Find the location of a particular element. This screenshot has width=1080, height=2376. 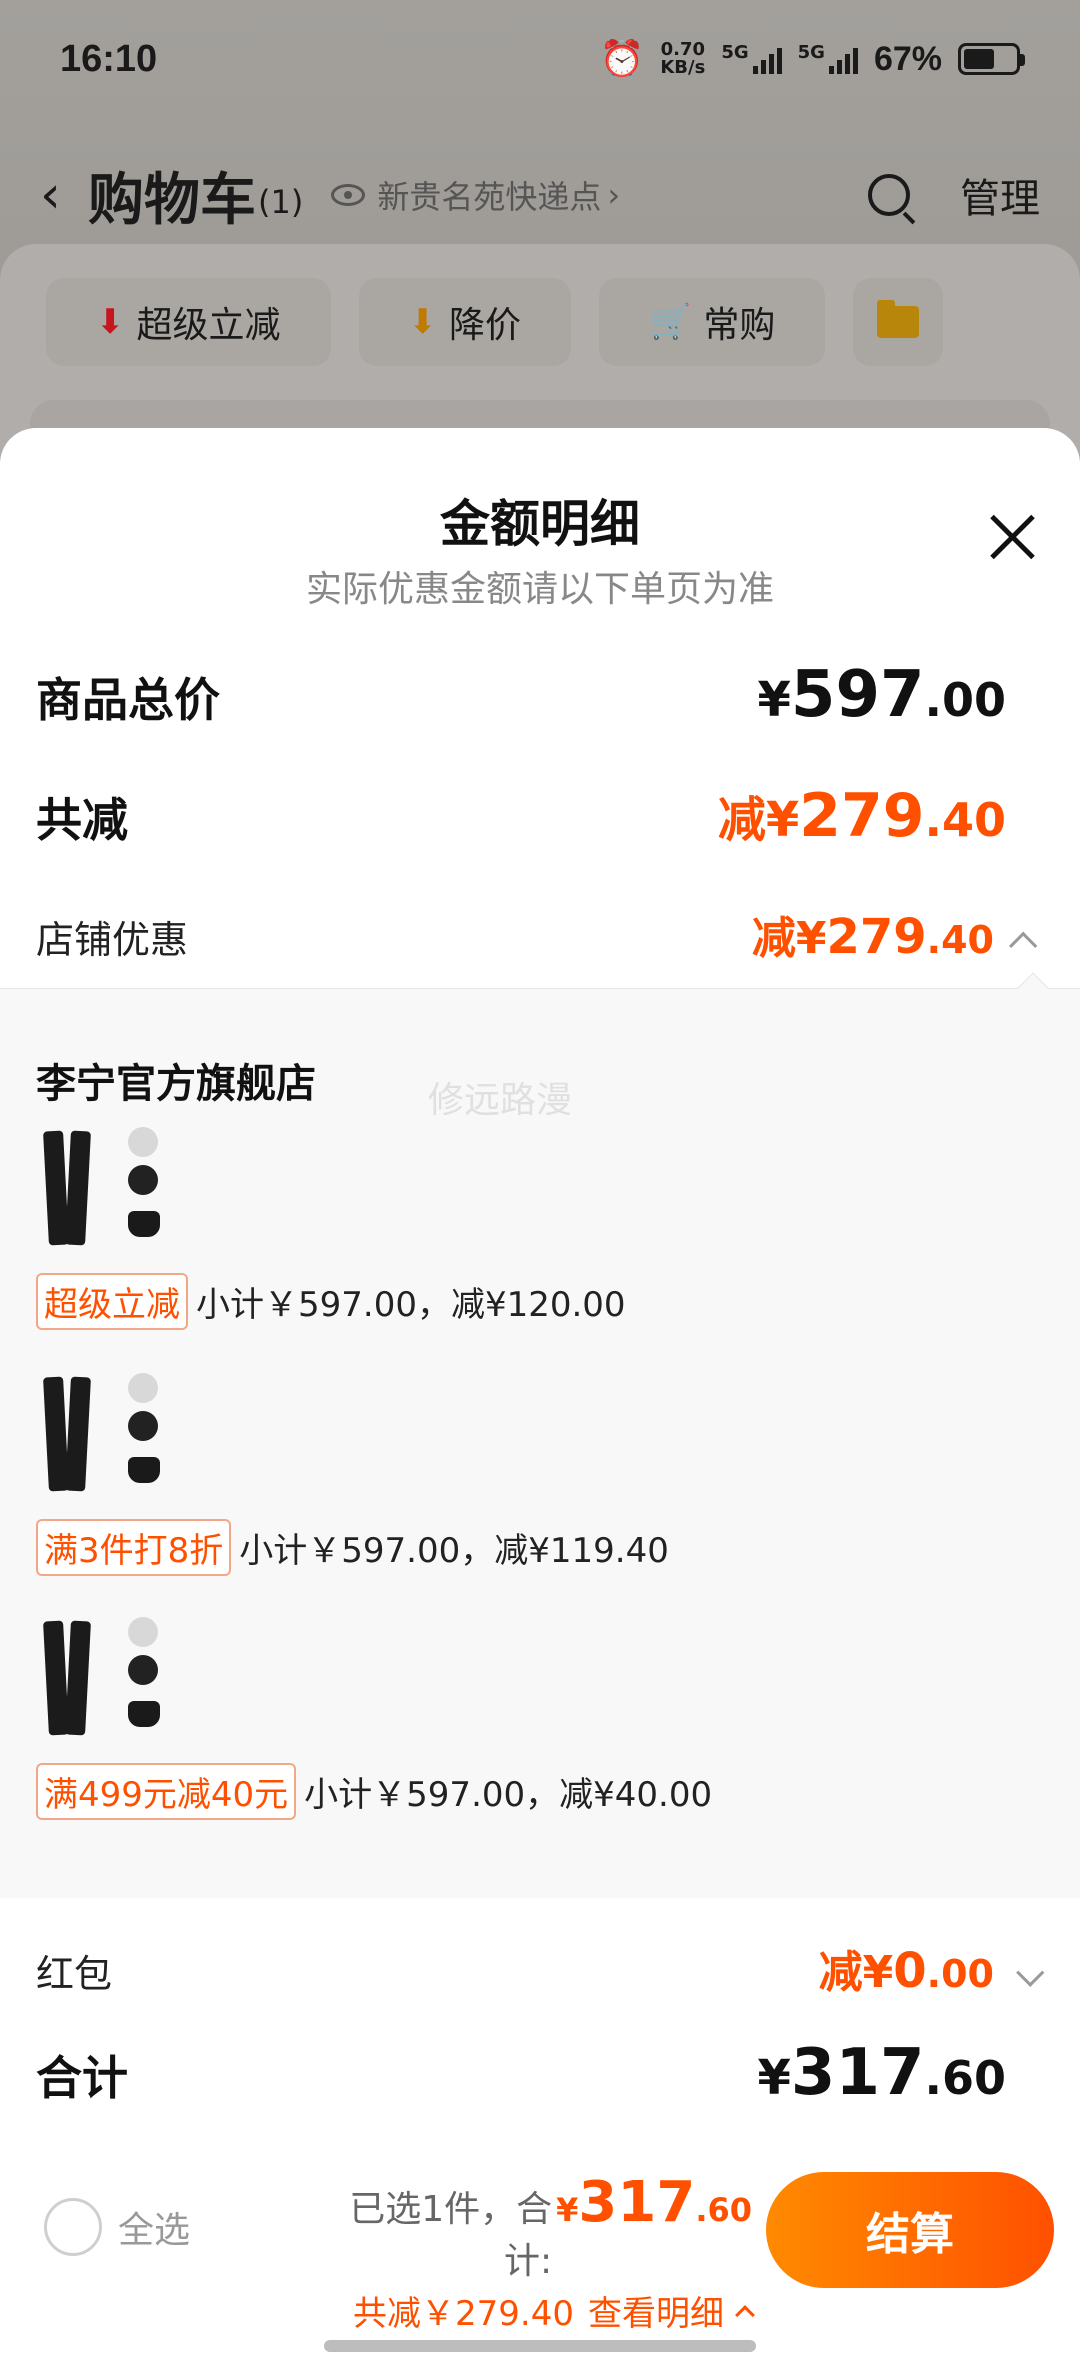

cart-icon: 🛒 is located at coordinates (670, 322).